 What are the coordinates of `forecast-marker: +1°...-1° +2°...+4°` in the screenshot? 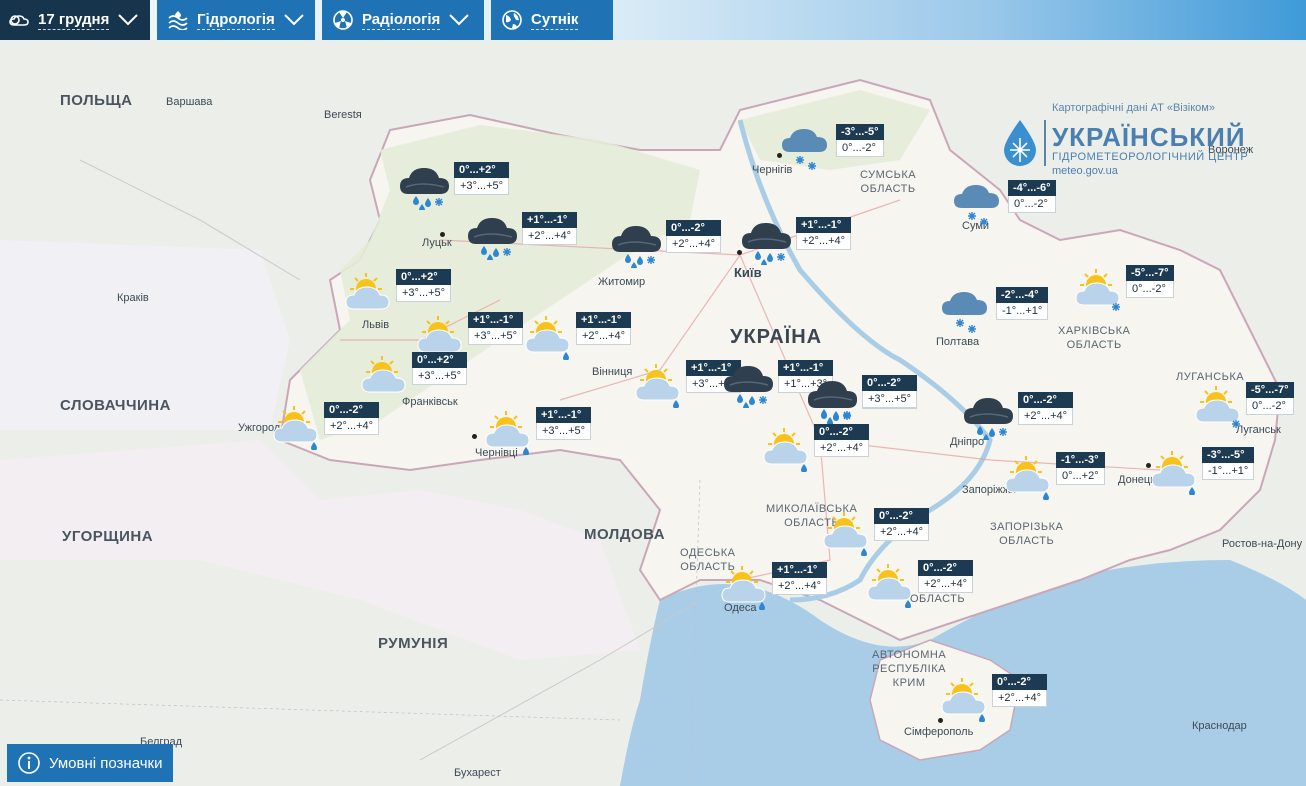 It's located at (850, 245).